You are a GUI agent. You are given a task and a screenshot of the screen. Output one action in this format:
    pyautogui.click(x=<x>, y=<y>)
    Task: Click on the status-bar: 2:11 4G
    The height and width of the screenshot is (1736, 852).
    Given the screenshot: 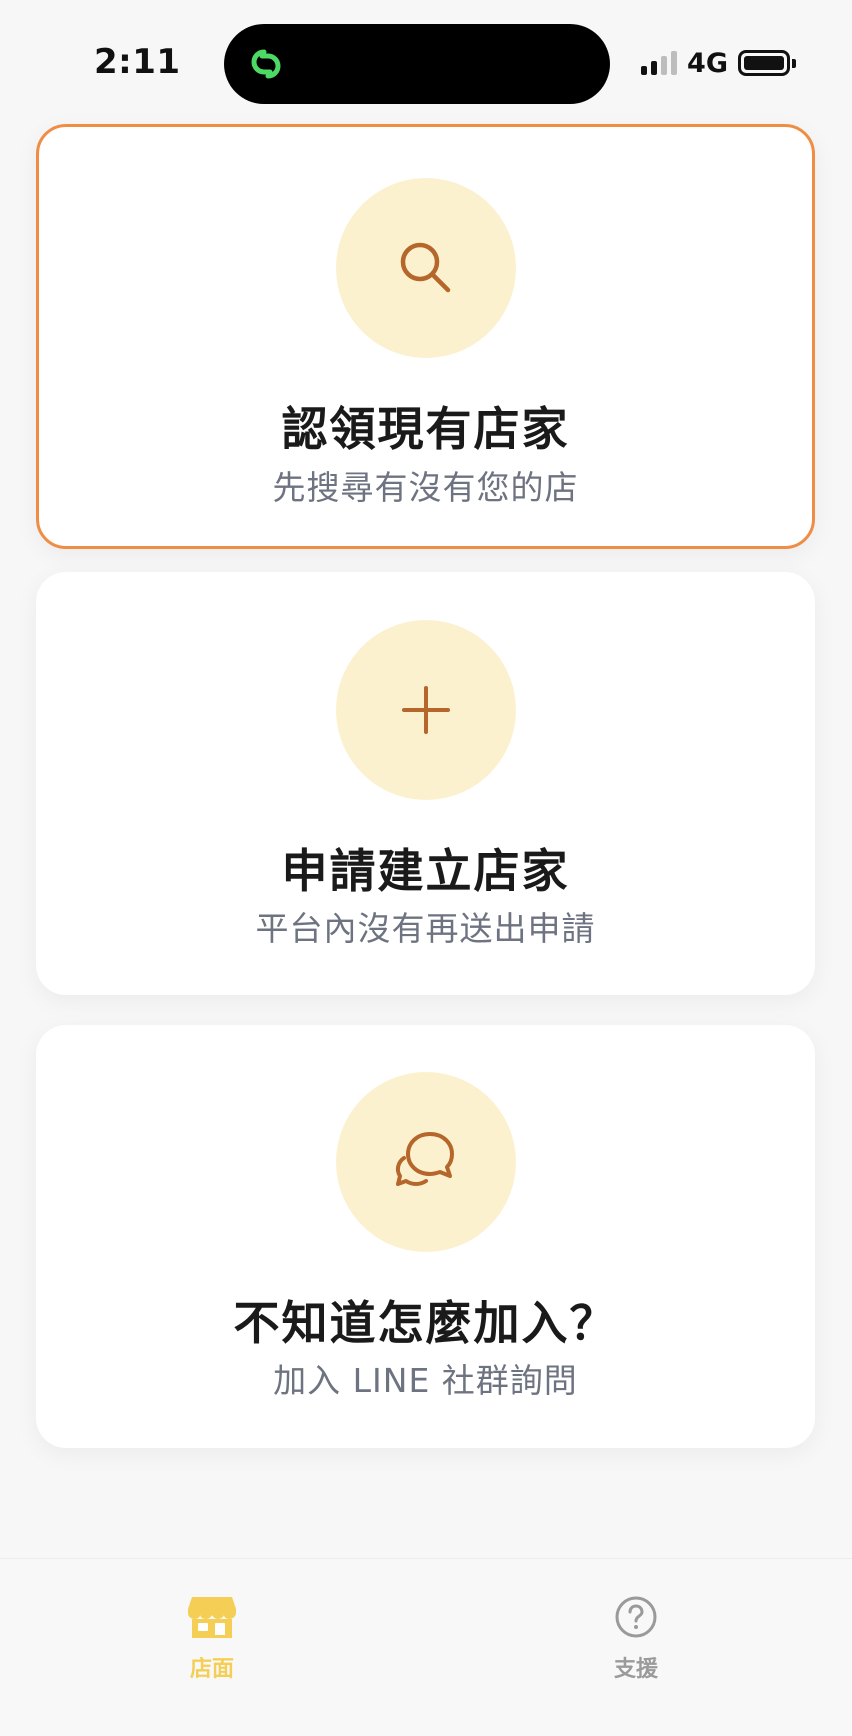 What is the action you would take?
    pyautogui.click(x=426, y=60)
    